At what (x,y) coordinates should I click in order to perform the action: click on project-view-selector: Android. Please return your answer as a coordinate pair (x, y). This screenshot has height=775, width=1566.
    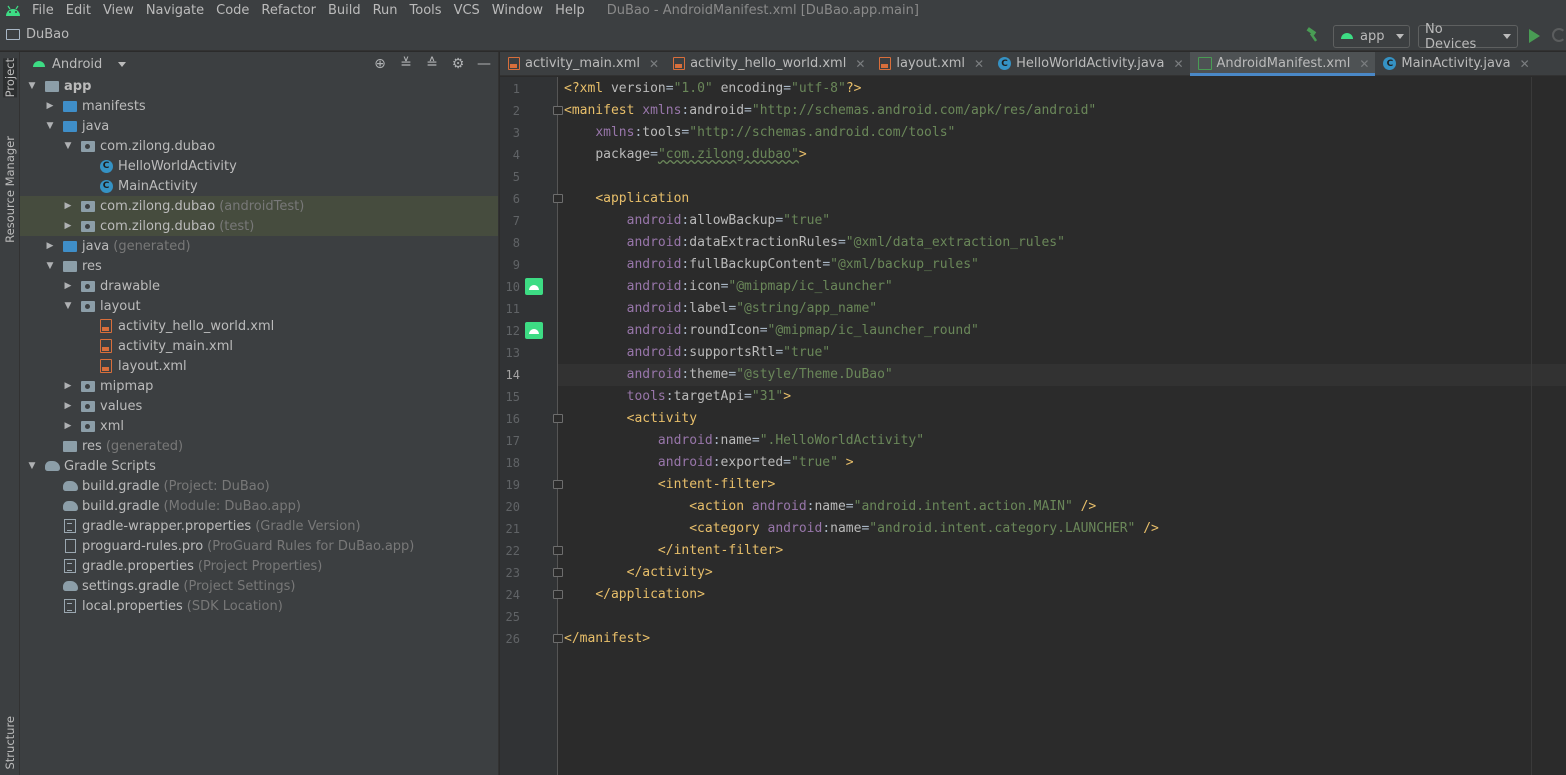
    Looking at the image, I should click on (79, 64).